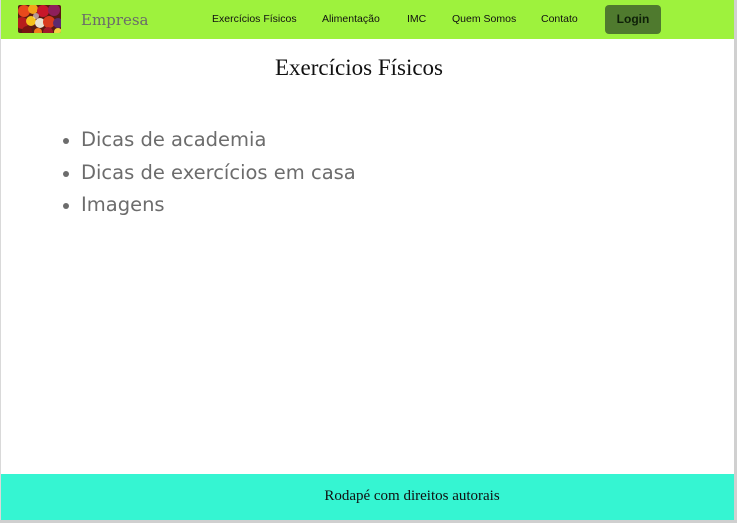  I want to click on logo-image, so click(39, 19).